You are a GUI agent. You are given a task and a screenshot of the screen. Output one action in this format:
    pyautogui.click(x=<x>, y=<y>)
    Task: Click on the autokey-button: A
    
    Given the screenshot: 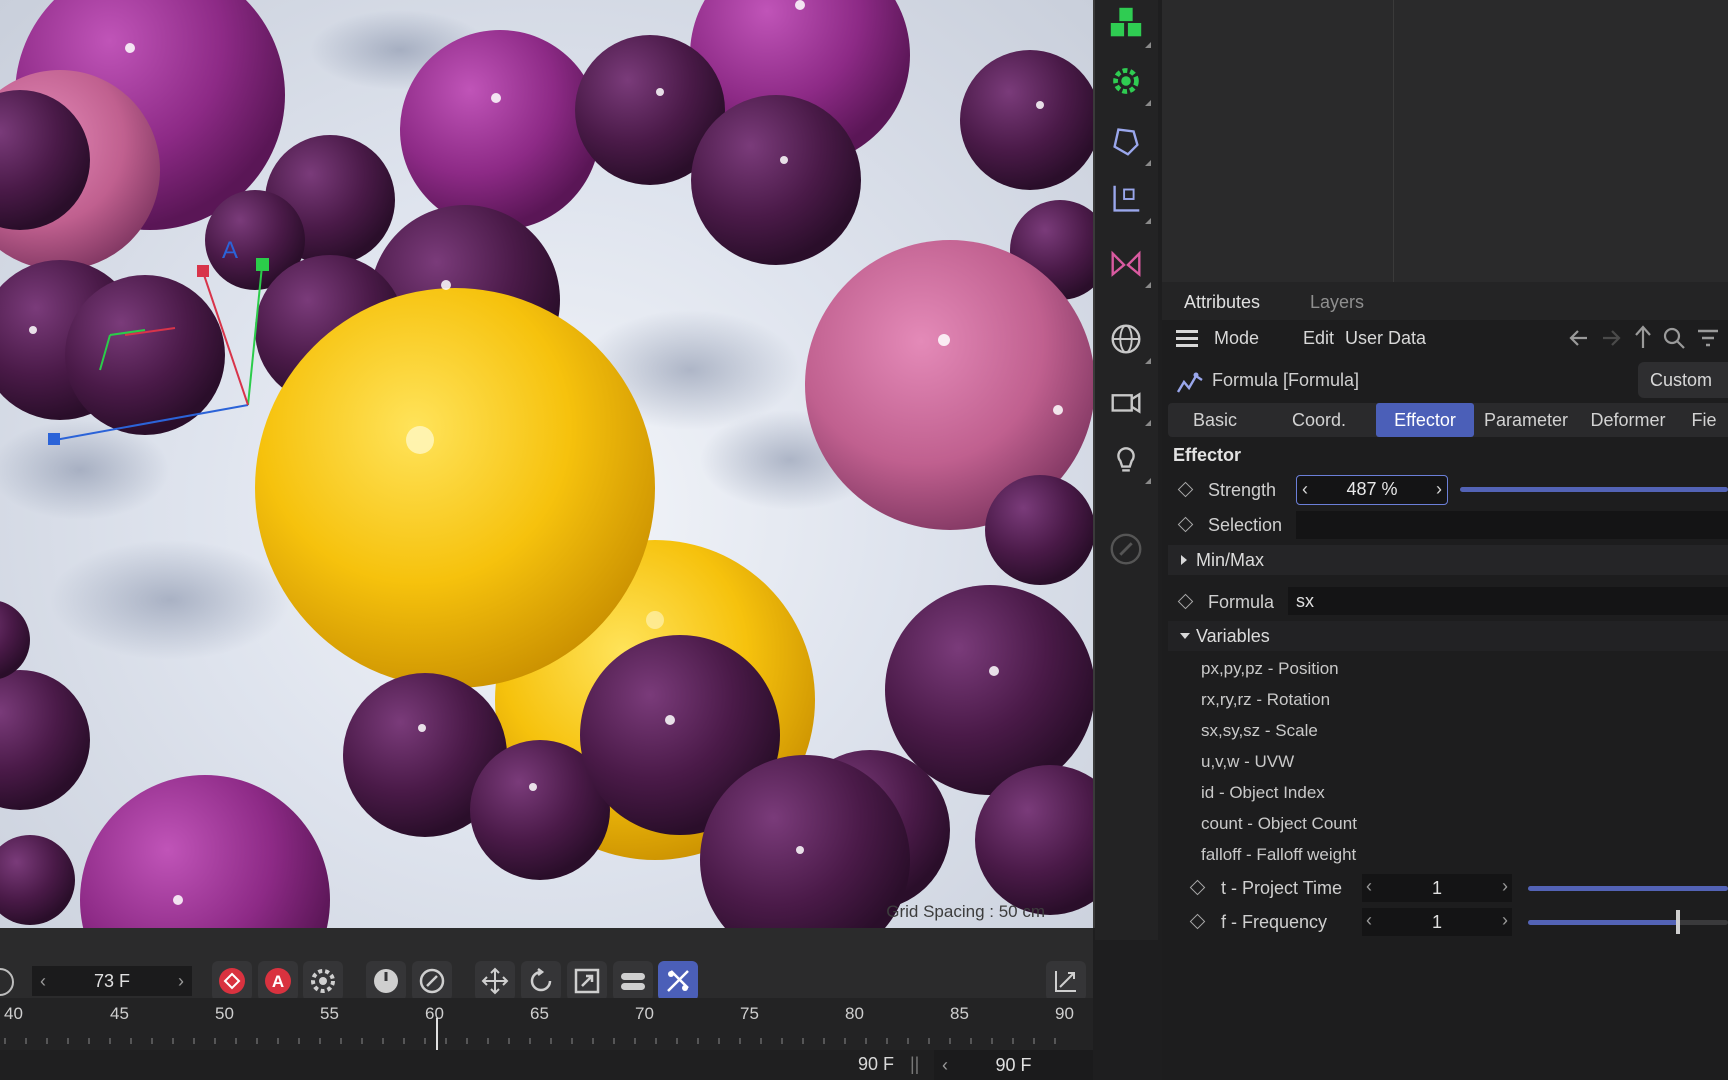 What is the action you would take?
    pyautogui.click(x=278, y=981)
    